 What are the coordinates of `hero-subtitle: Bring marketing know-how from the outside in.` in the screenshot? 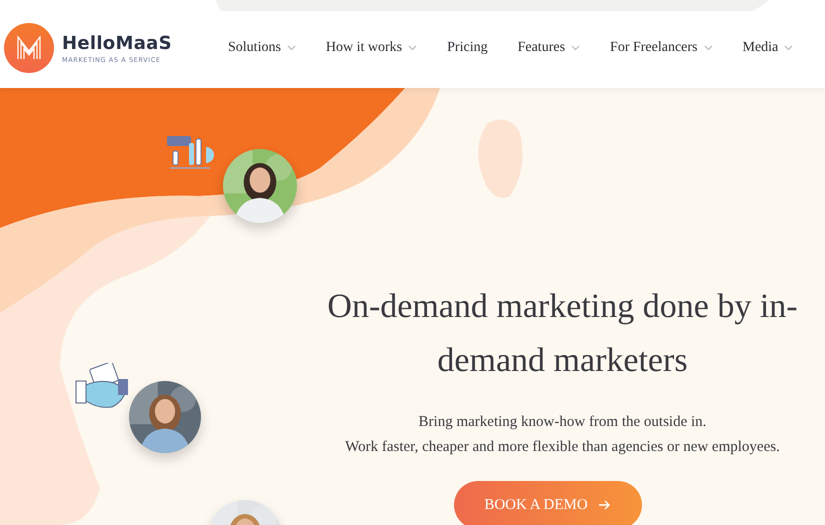 It's located at (562, 422).